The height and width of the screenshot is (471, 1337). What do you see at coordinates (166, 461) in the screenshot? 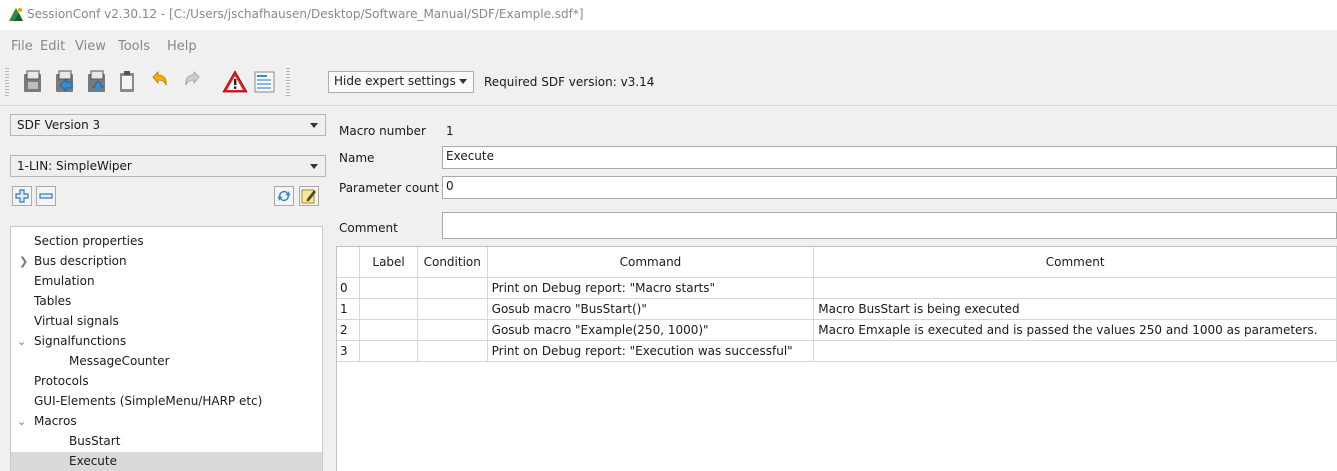
I see `tree-item-execute: Execute` at bounding box center [166, 461].